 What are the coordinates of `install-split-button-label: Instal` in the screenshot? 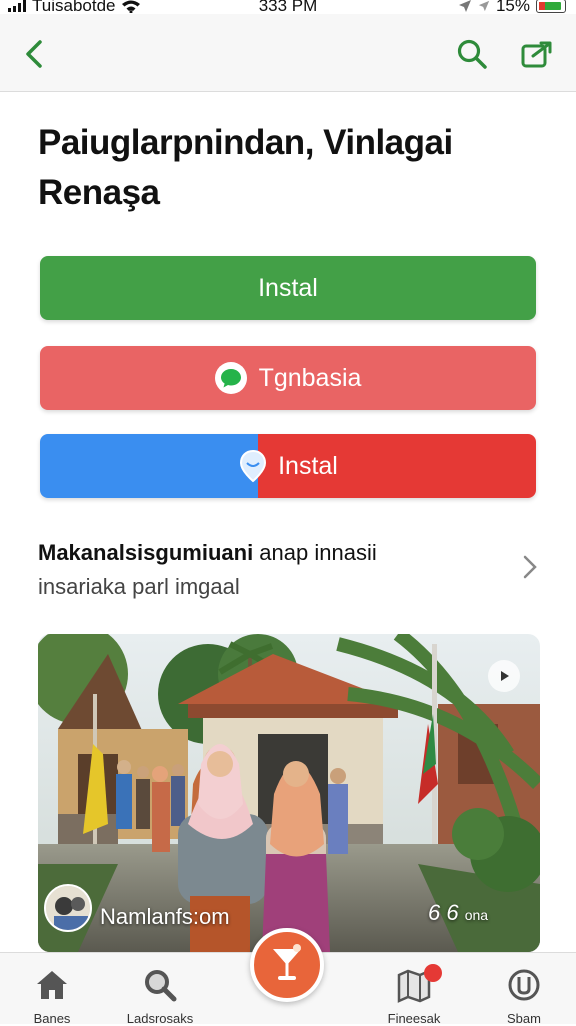 It's located at (308, 465).